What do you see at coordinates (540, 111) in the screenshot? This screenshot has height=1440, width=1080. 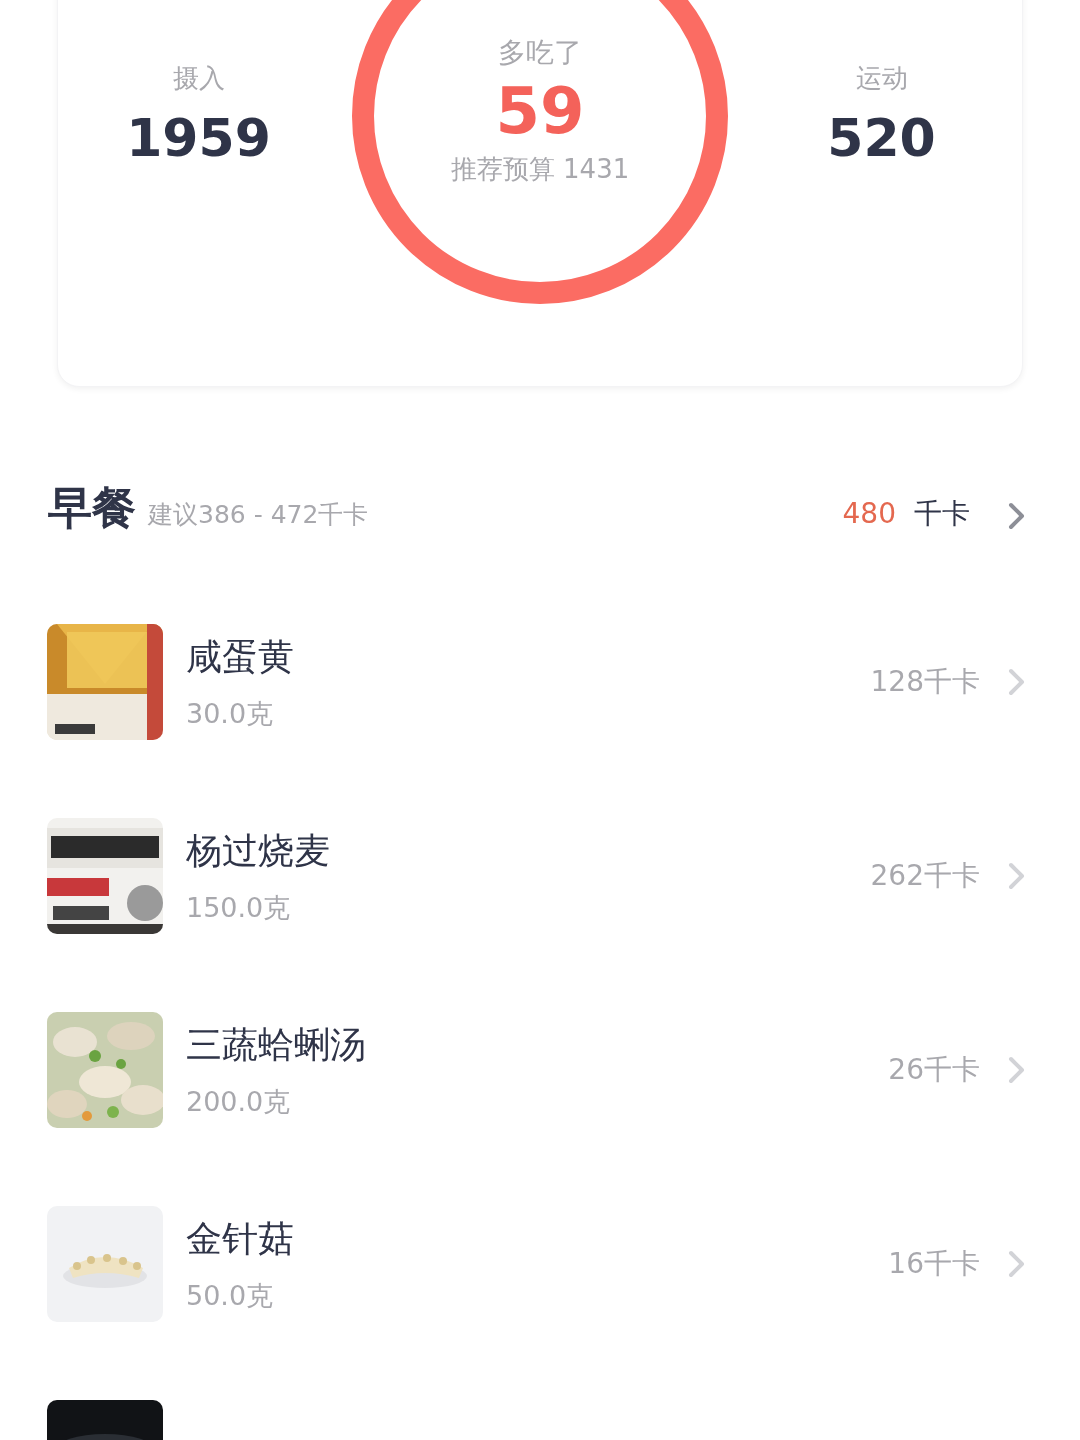 I see `over-value: 59` at bounding box center [540, 111].